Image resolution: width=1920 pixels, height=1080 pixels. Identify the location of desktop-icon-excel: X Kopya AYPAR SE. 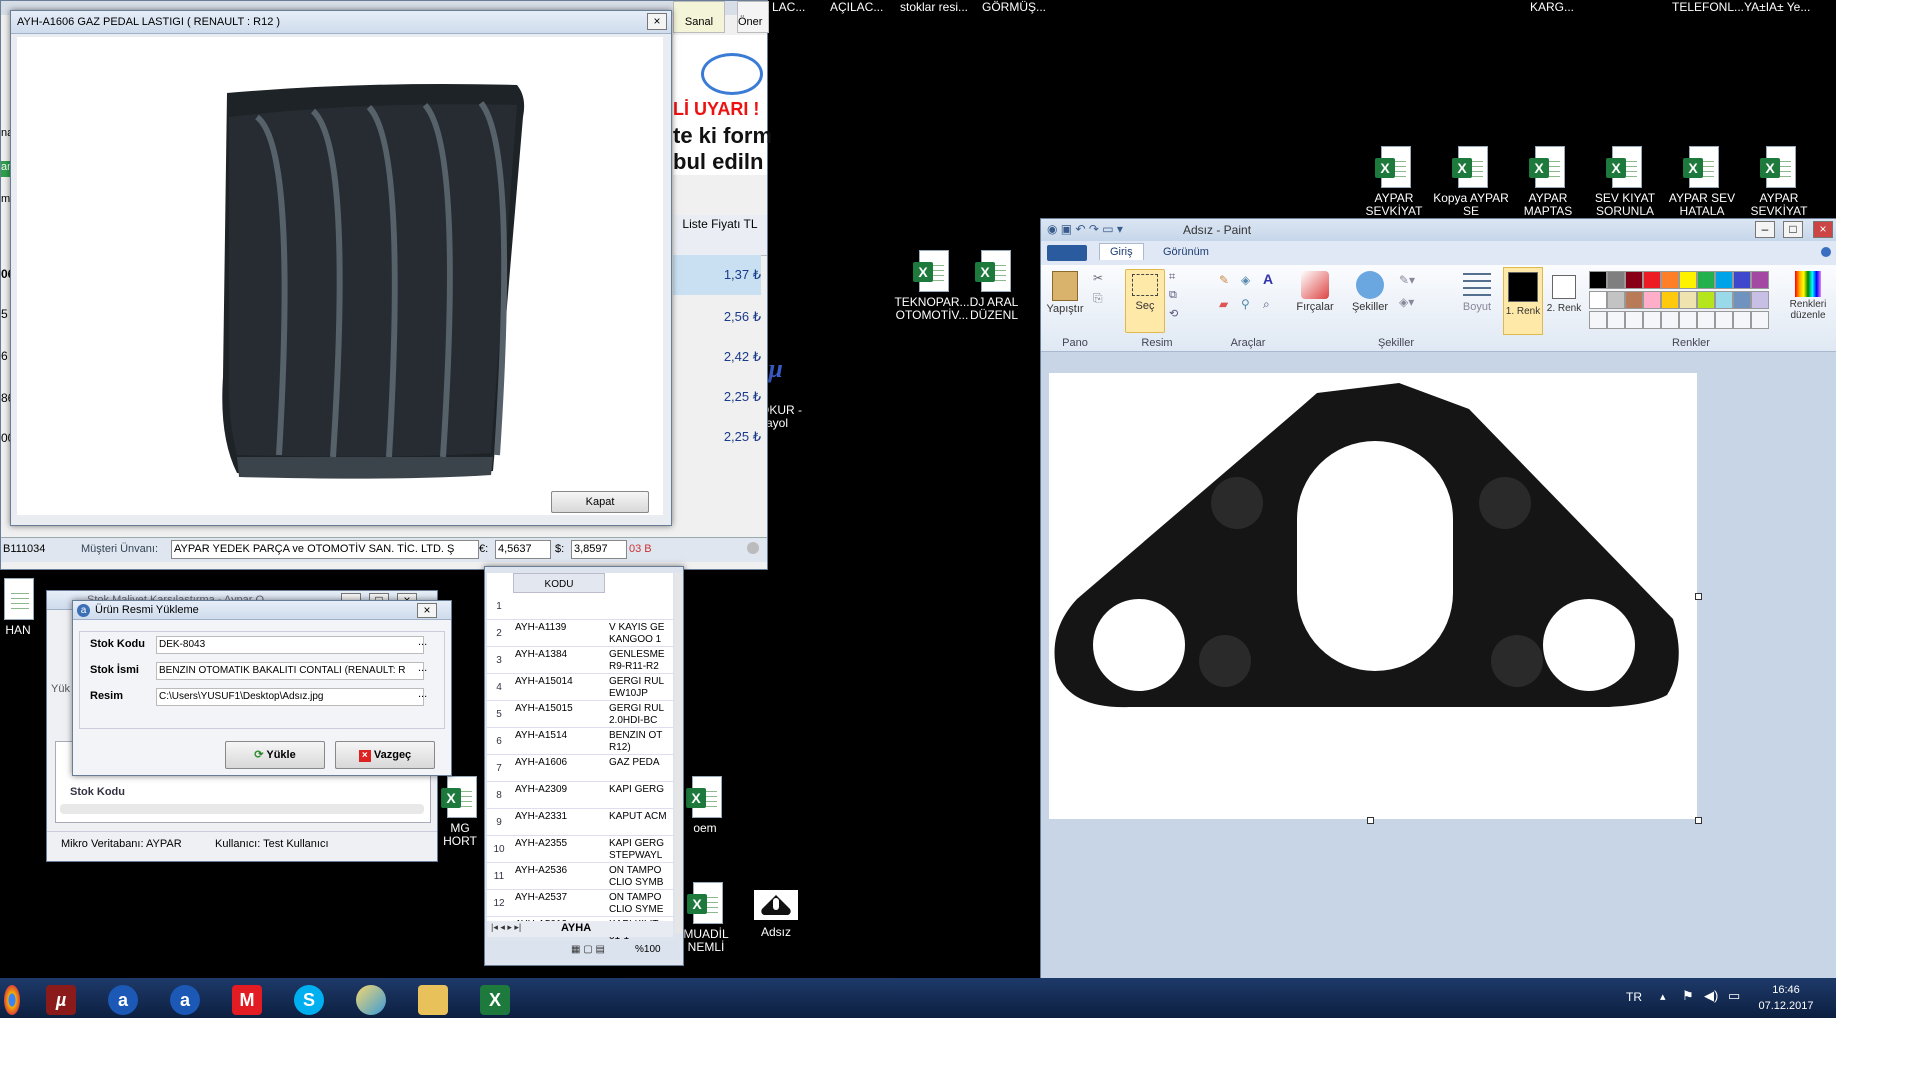
(1471, 182).